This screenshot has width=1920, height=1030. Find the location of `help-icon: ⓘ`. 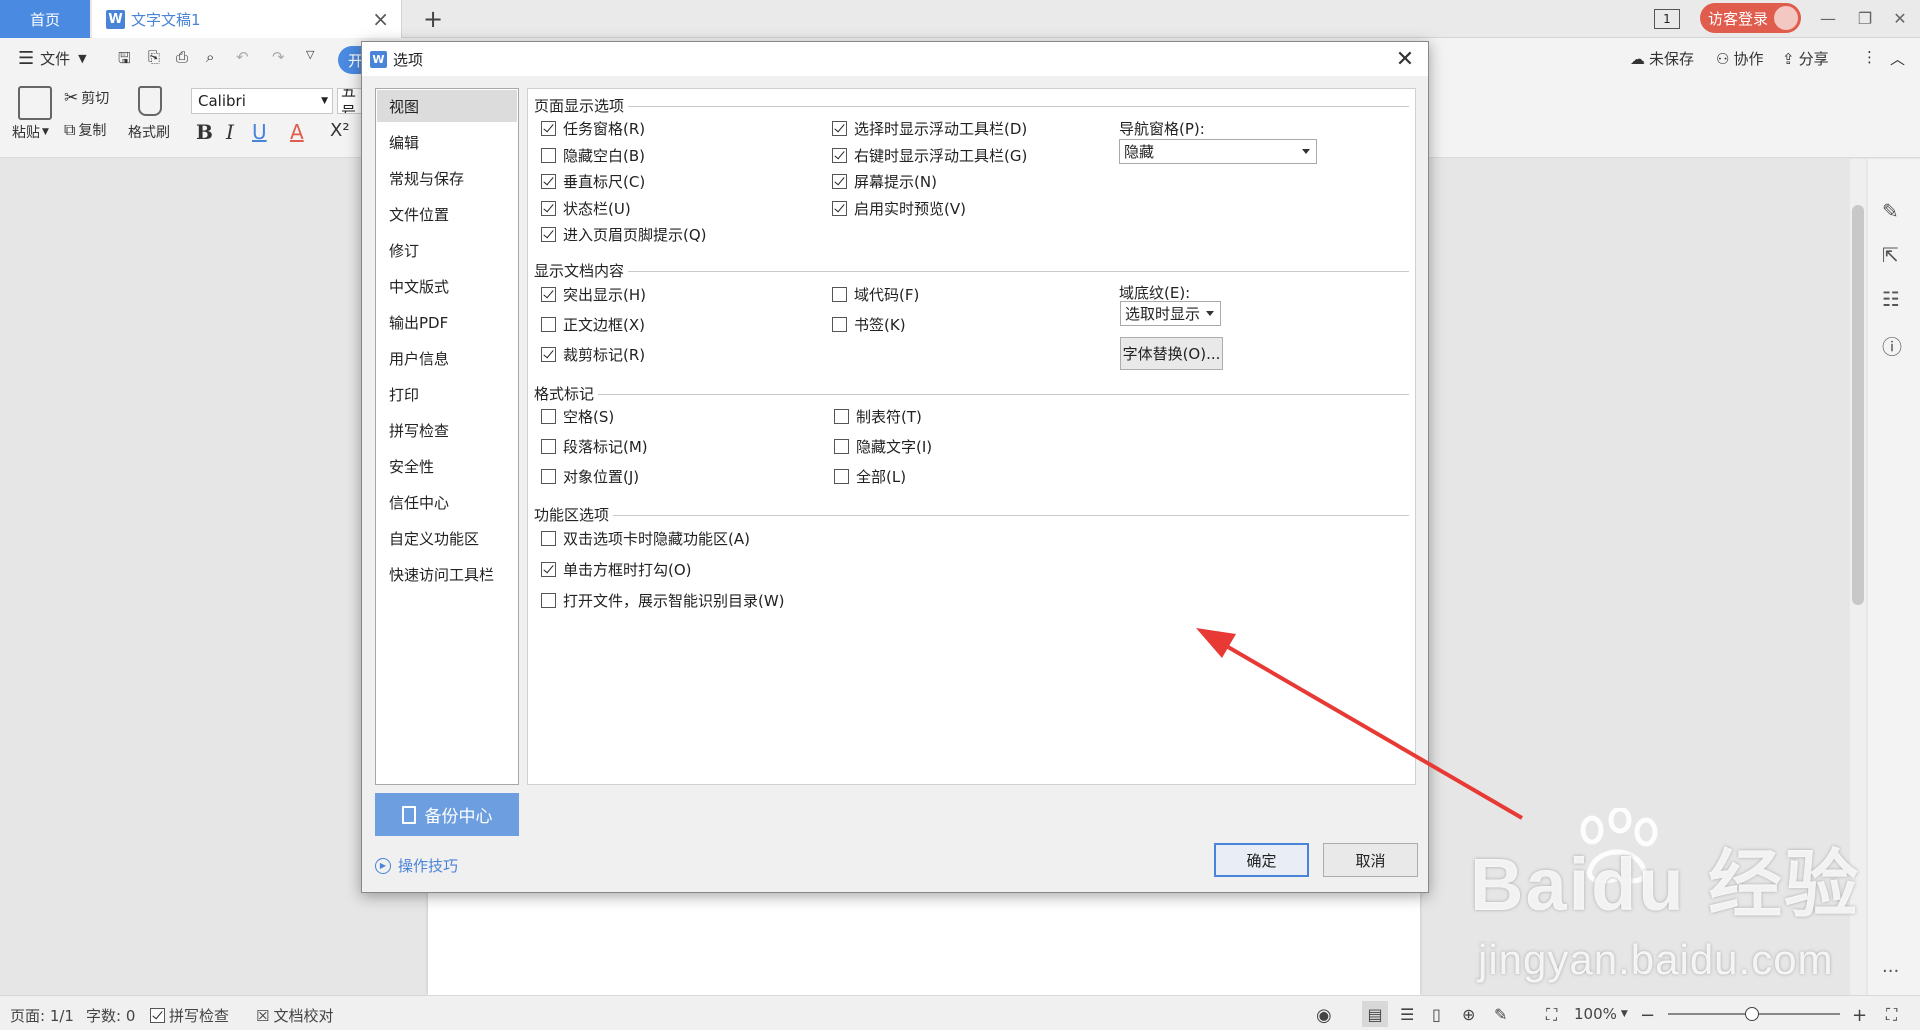

help-icon: ⓘ is located at coordinates (1892, 345).